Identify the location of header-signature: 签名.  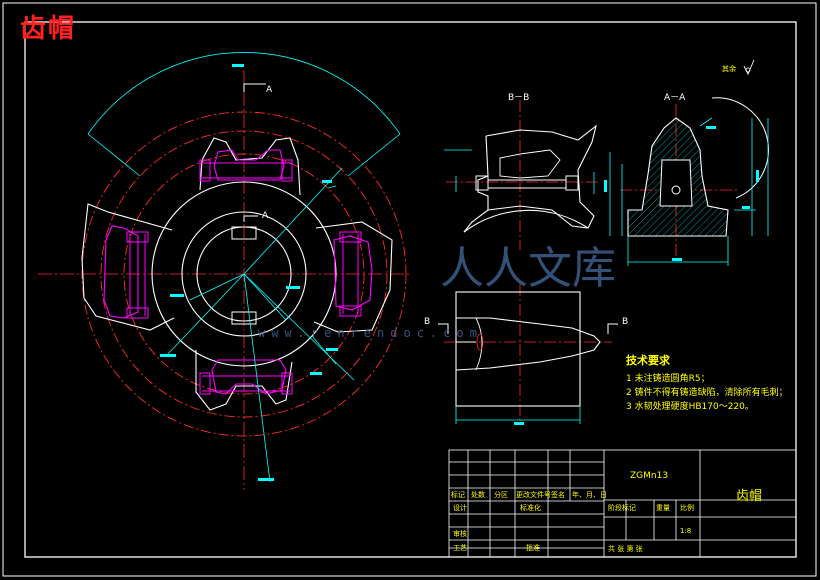
(558, 495).